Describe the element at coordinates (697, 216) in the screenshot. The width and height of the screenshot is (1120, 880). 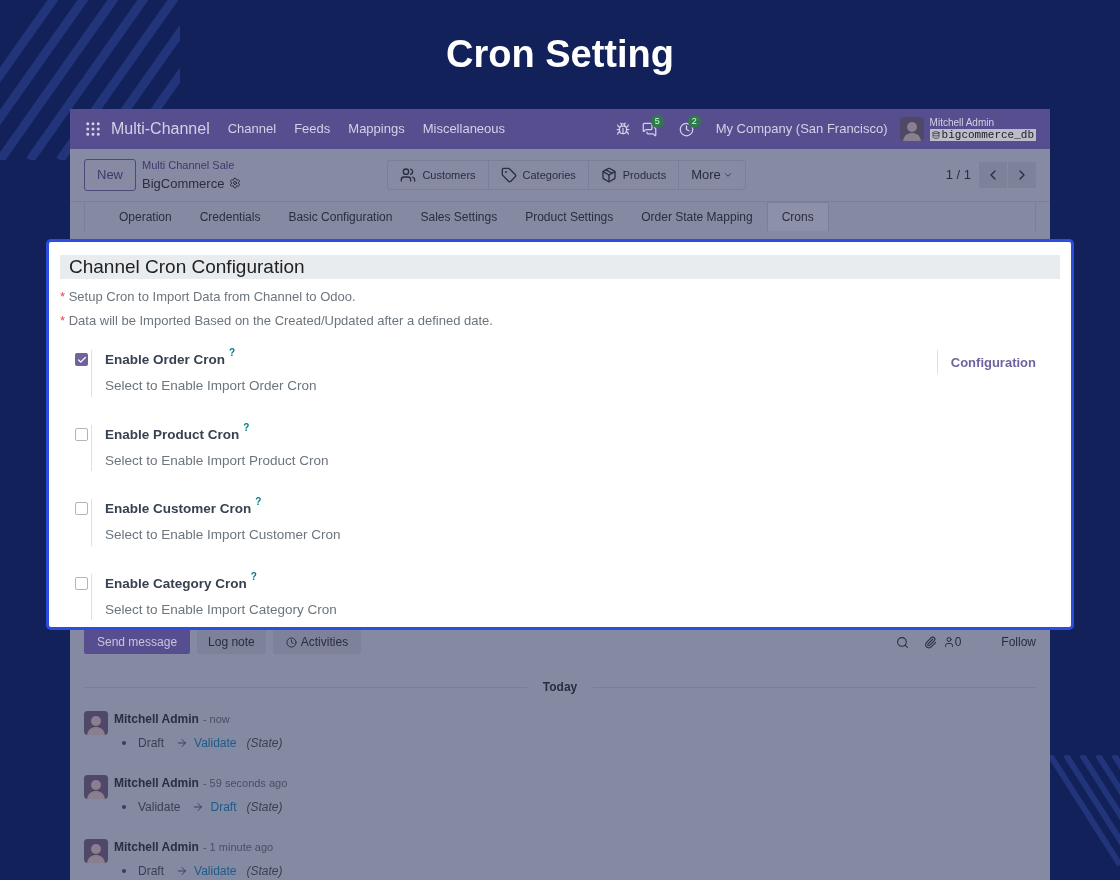
I see `tab: Order State Mapping` at that location.